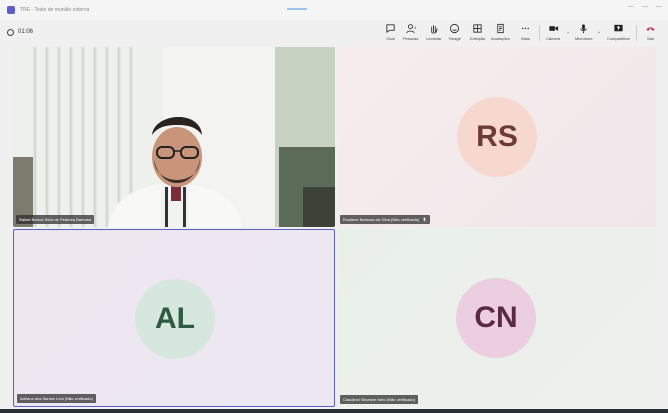  What do you see at coordinates (55, 10) in the screenshot?
I see `window-title: TRE - Teste de reunião externa` at bounding box center [55, 10].